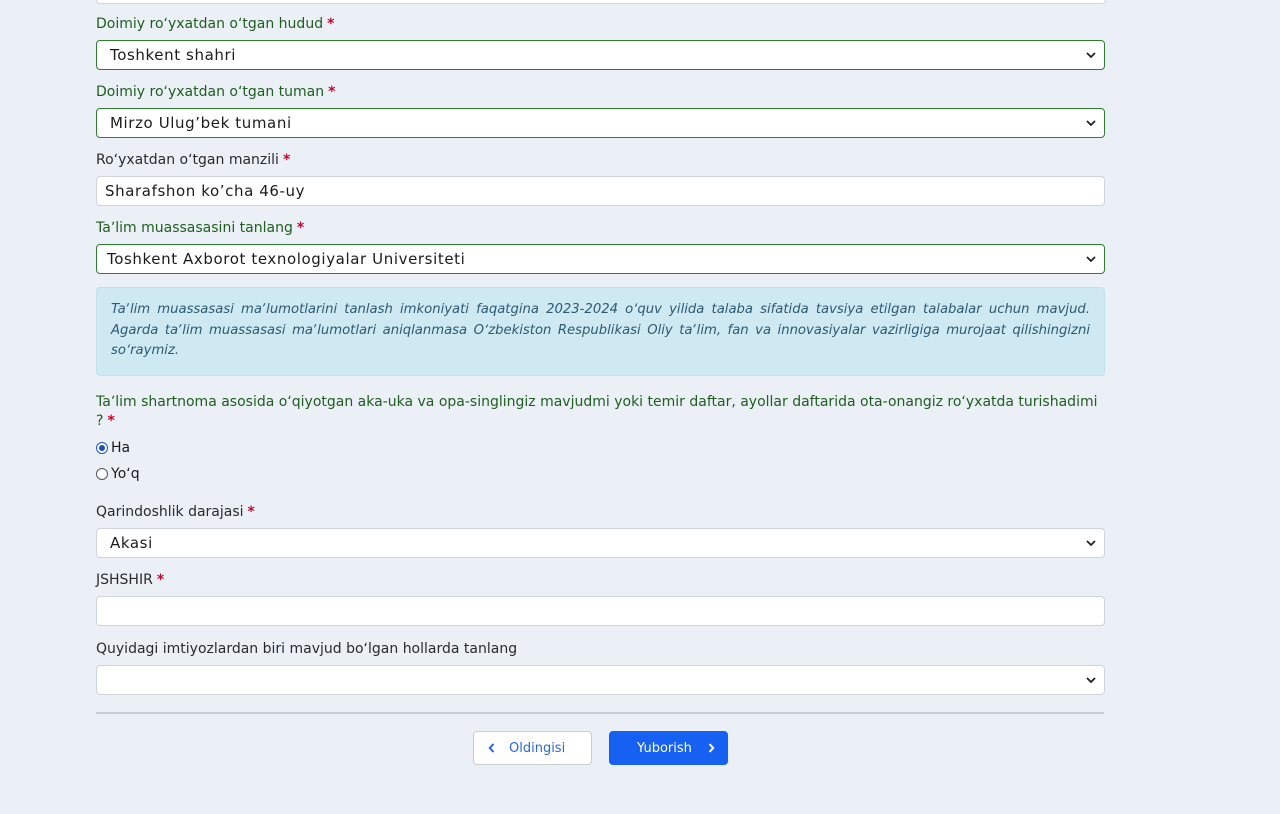 Image resolution: width=1280 pixels, height=814 pixels. What do you see at coordinates (600, 123) in the screenshot?
I see `district-select: Mirzo Ulug’bek tumani` at bounding box center [600, 123].